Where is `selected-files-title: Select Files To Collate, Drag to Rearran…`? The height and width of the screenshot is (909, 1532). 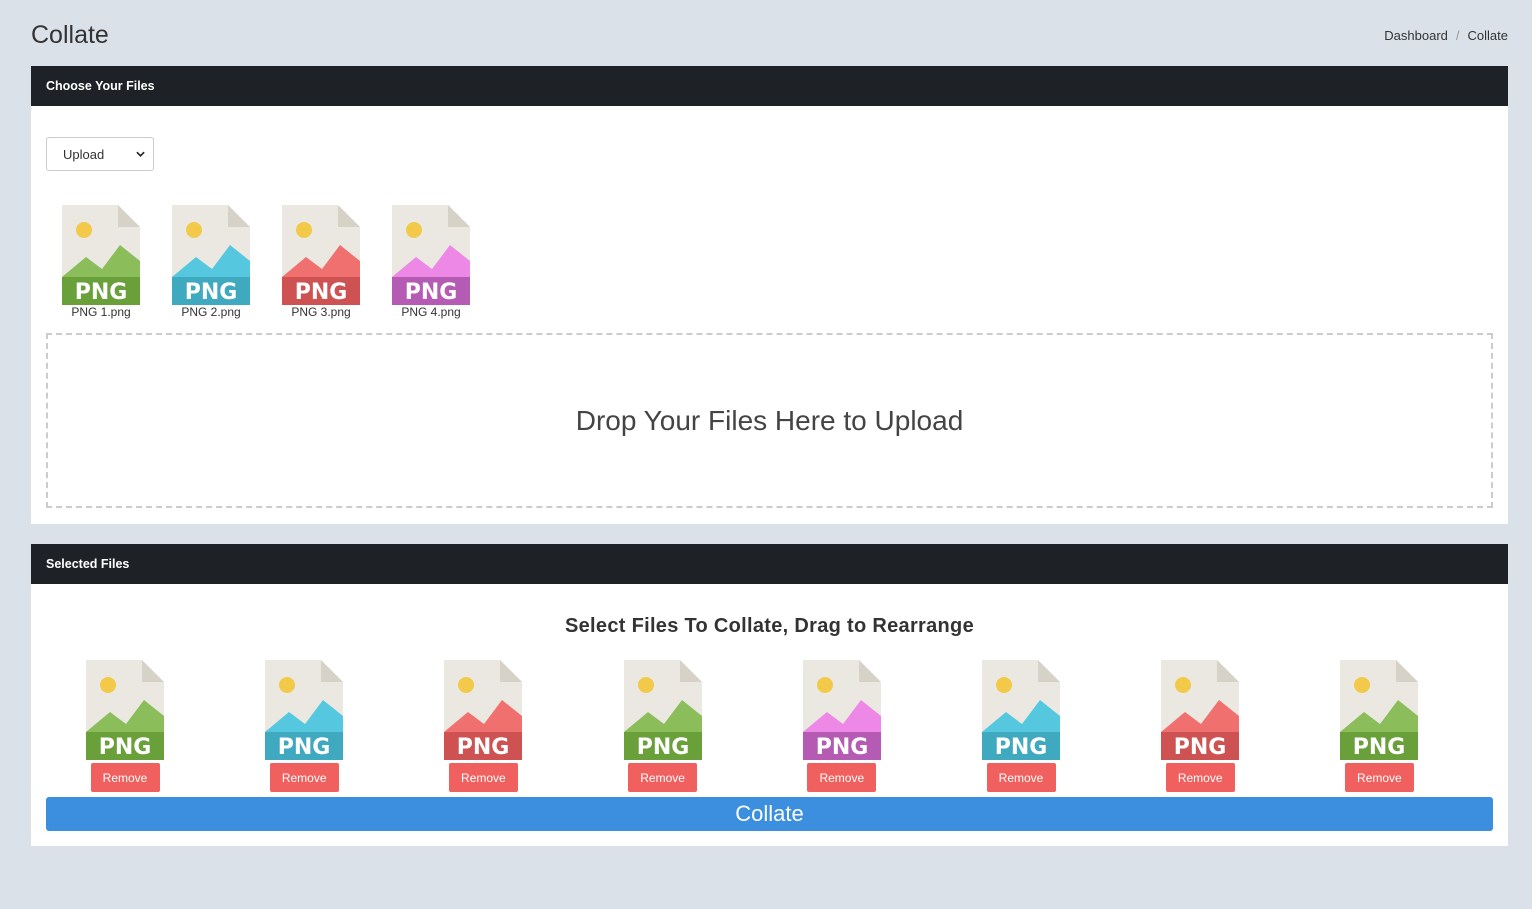
selected-files-title: Select Files To Collate, Drag to Rearran… is located at coordinates (769, 626).